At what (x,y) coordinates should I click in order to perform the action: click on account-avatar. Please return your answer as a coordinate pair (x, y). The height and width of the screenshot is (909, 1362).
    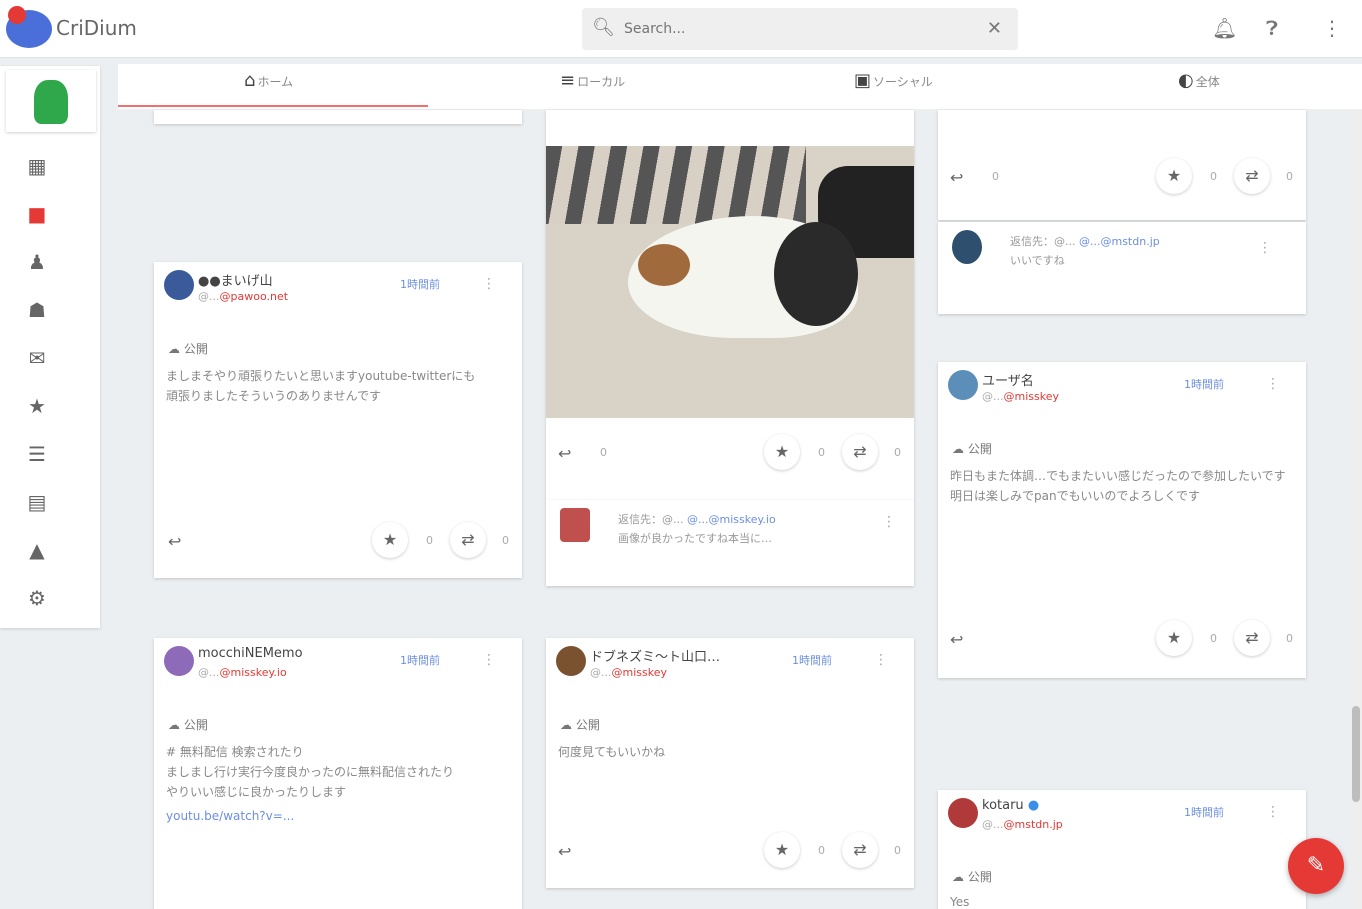
    Looking at the image, I should click on (51, 101).